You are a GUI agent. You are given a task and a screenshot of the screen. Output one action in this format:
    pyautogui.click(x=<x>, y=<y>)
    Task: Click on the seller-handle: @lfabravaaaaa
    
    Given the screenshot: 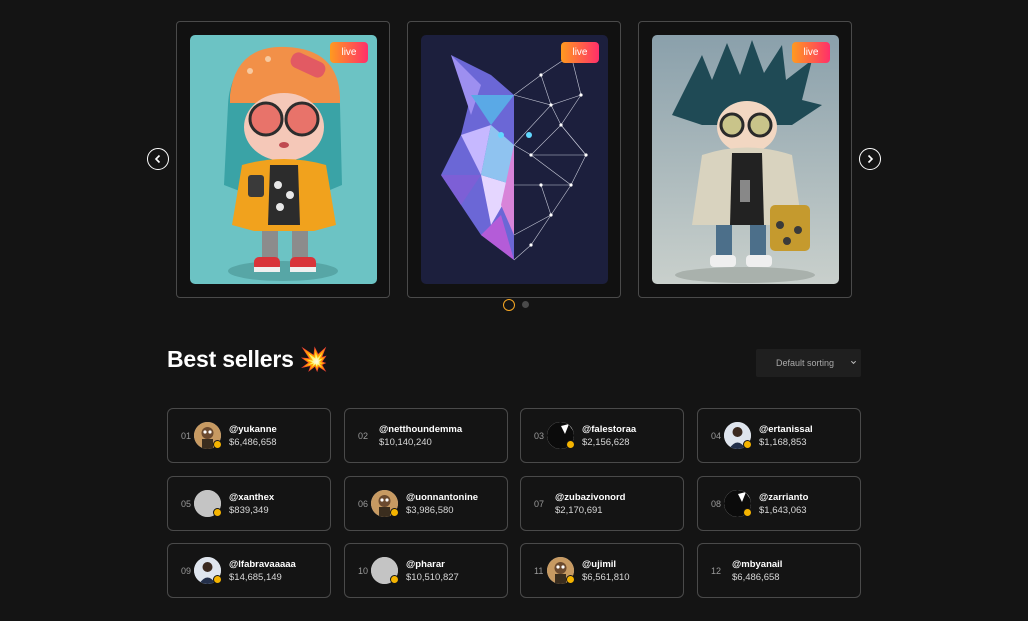 What is the action you would take?
    pyautogui.click(x=262, y=564)
    